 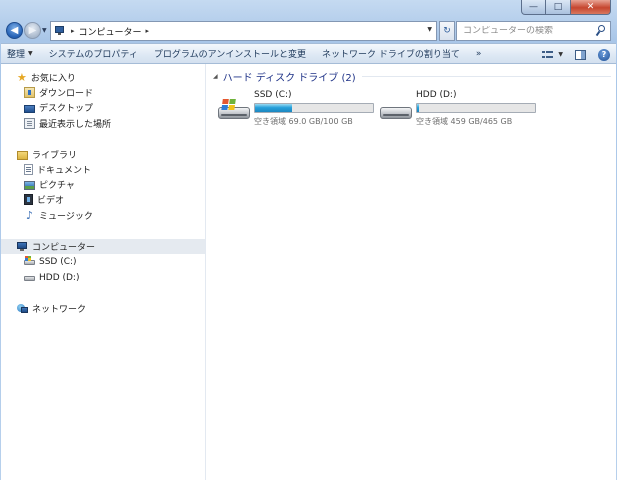 I want to click on nav-item-desktop: デスクトップ, so click(x=103, y=107).